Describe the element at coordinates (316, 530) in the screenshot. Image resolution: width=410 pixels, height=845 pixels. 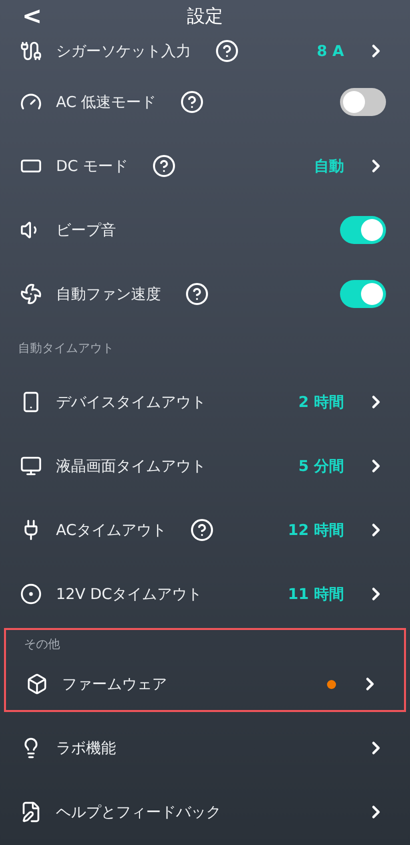
I see `row-value: 12 時間` at that location.